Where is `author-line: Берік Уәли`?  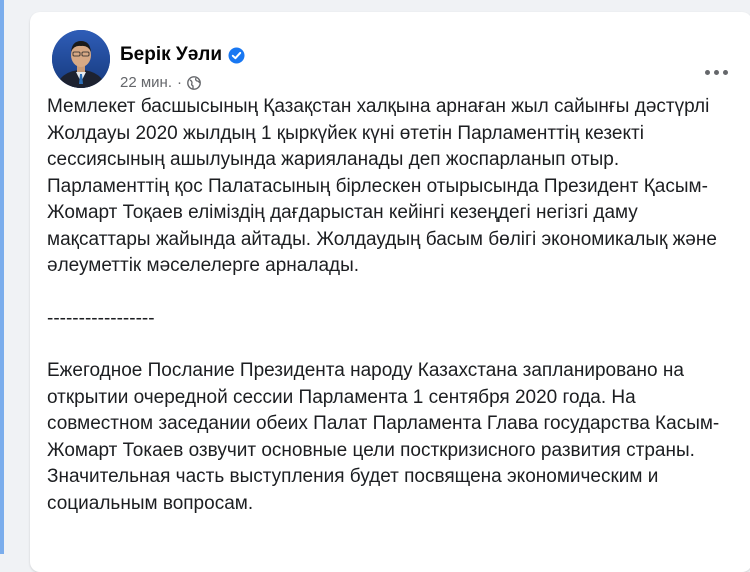
author-line: Берік Уәли is located at coordinates (182, 55).